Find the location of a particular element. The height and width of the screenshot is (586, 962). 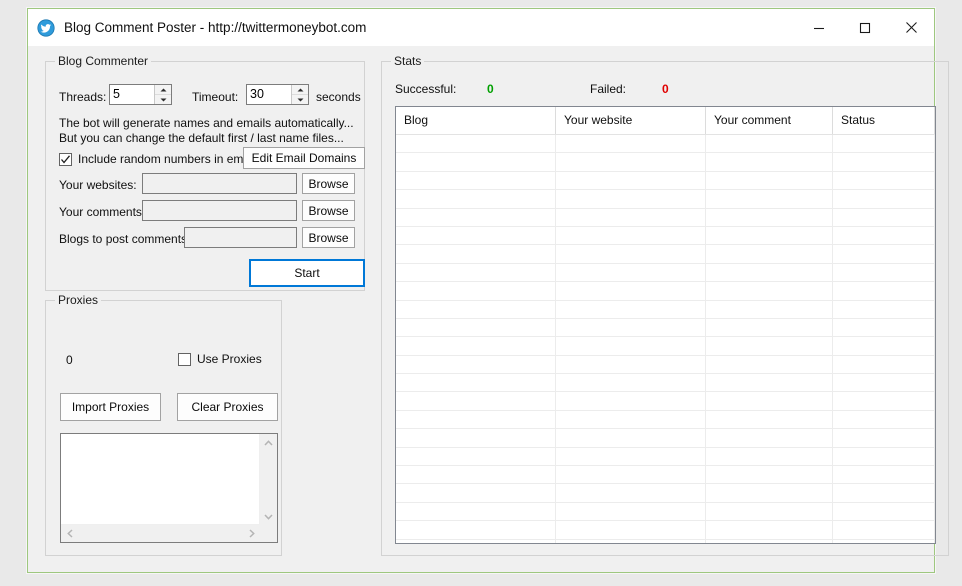

blog-commenter-group-label: Blog Commenter is located at coordinates (103, 61).